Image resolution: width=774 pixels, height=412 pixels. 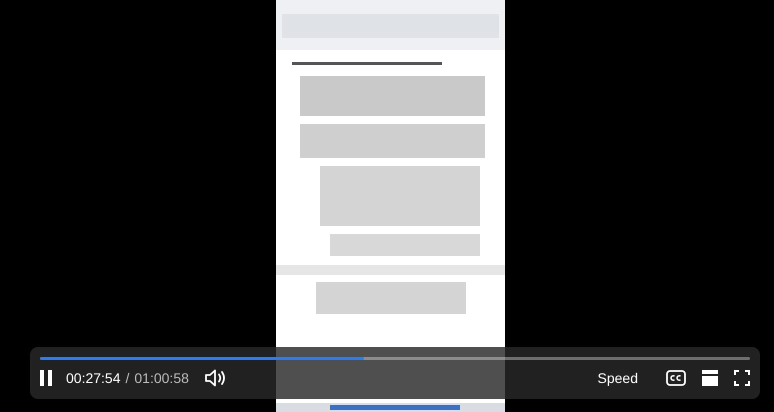 What do you see at coordinates (618, 378) in the screenshot?
I see `speed-button: Speed` at bounding box center [618, 378].